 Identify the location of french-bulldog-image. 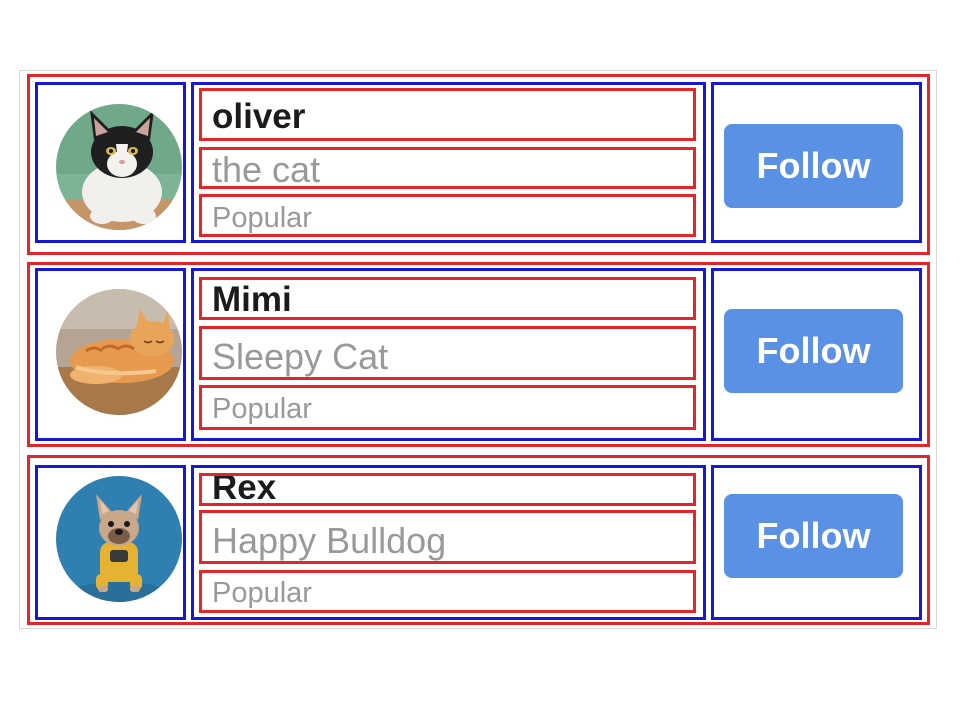
(119, 539).